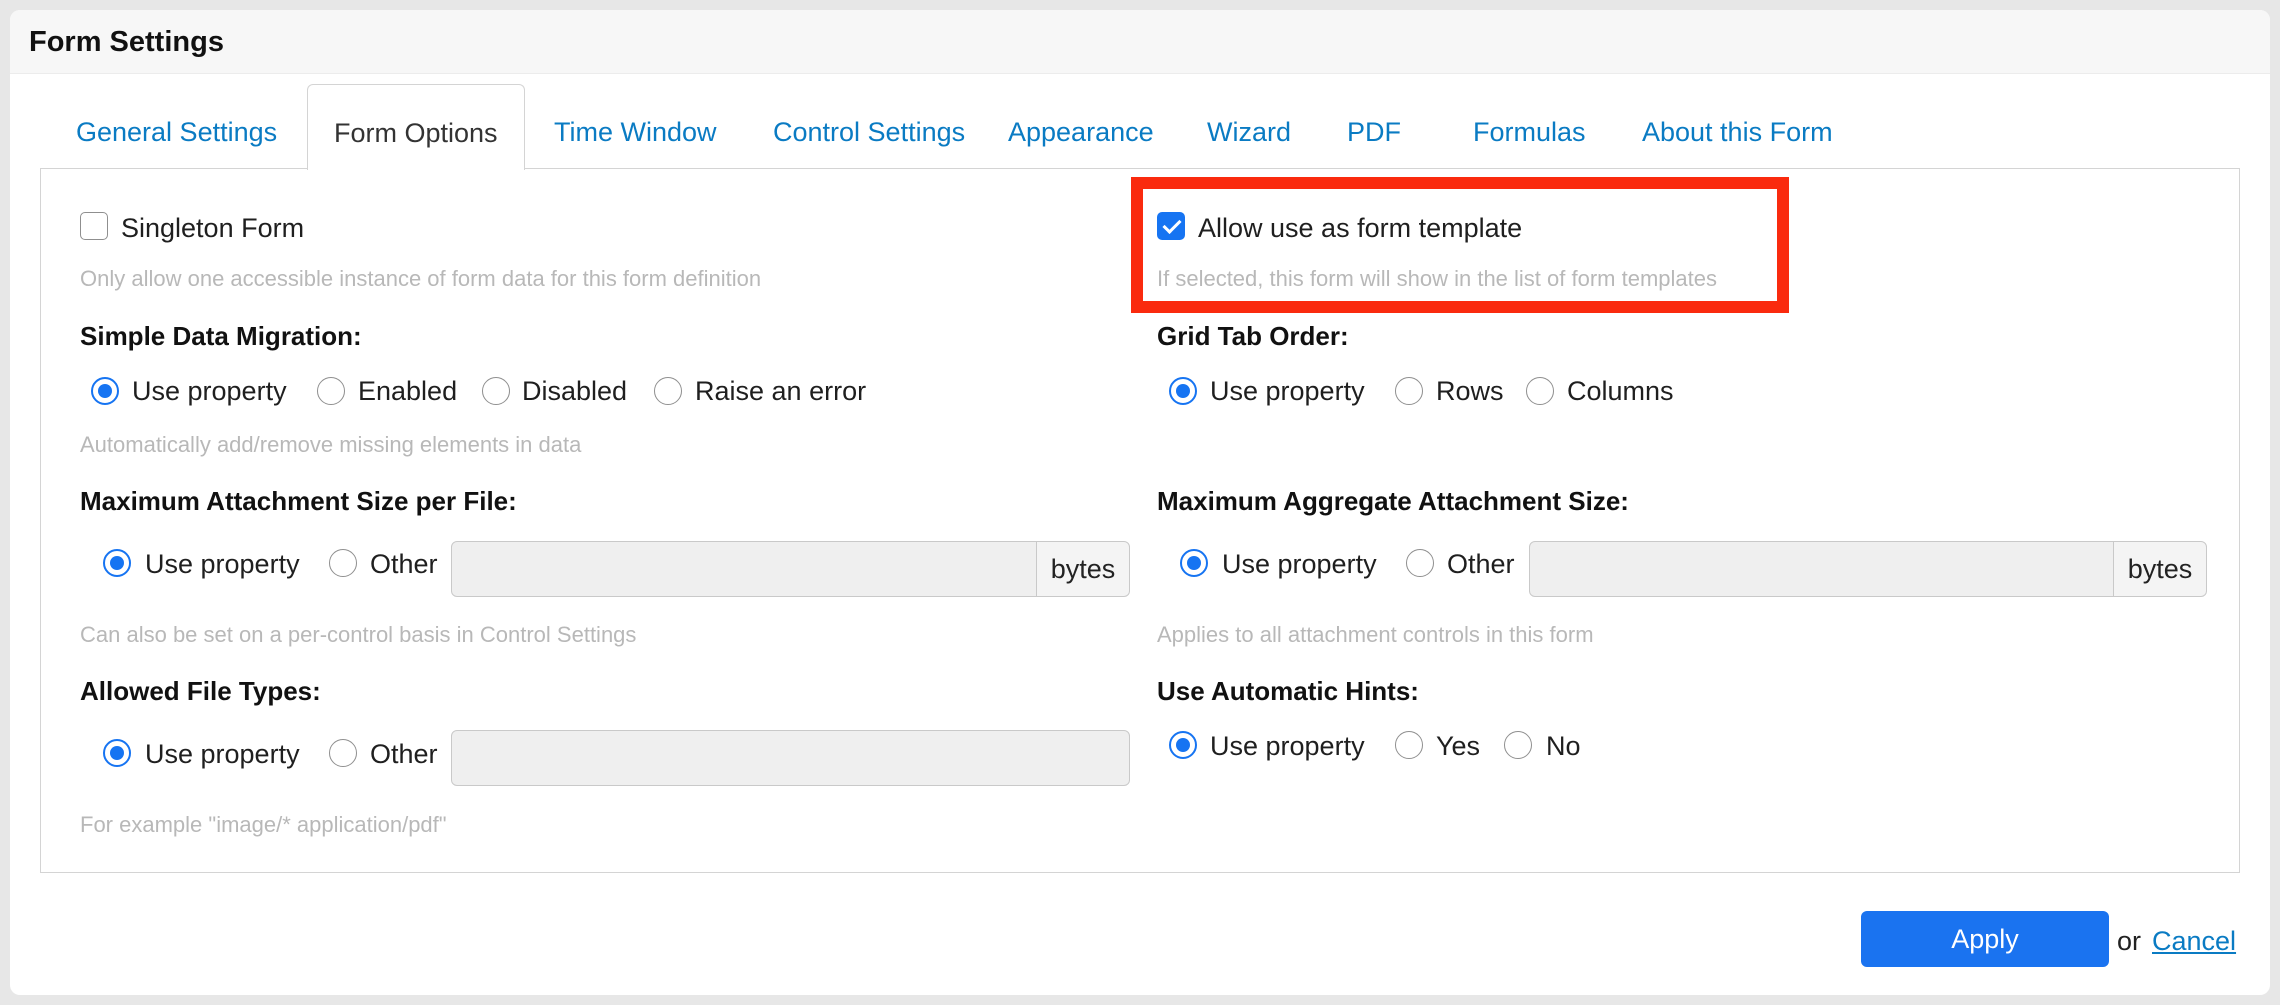  What do you see at coordinates (298, 501) in the screenshot?
I see `max-attachment-size-heading: Maximum Attachment Size per File:` at bounding box center [298, 501].